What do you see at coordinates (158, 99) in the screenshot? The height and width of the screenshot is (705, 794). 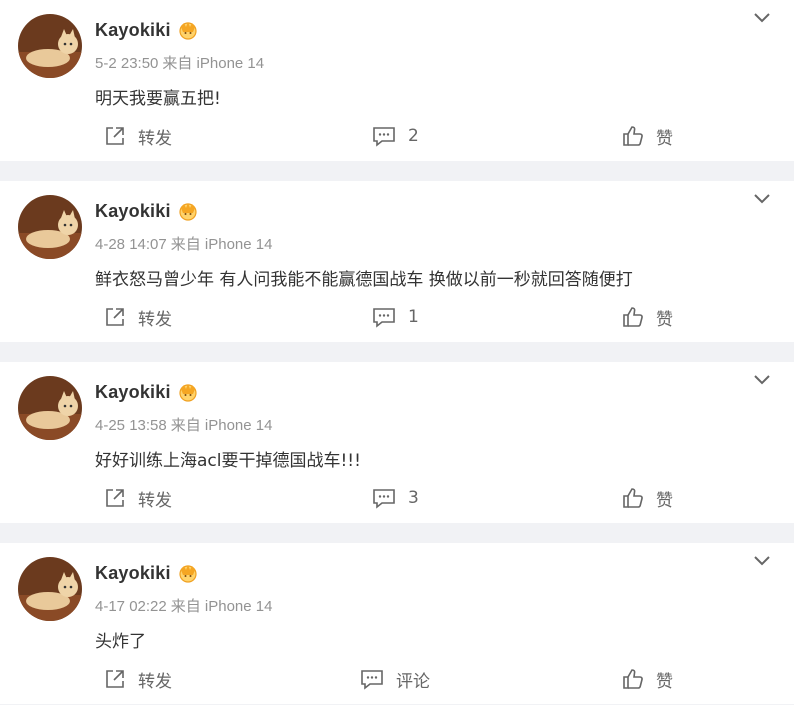 I see `post-text: 明天我要赢五把!` at bounding box center [158, 99].